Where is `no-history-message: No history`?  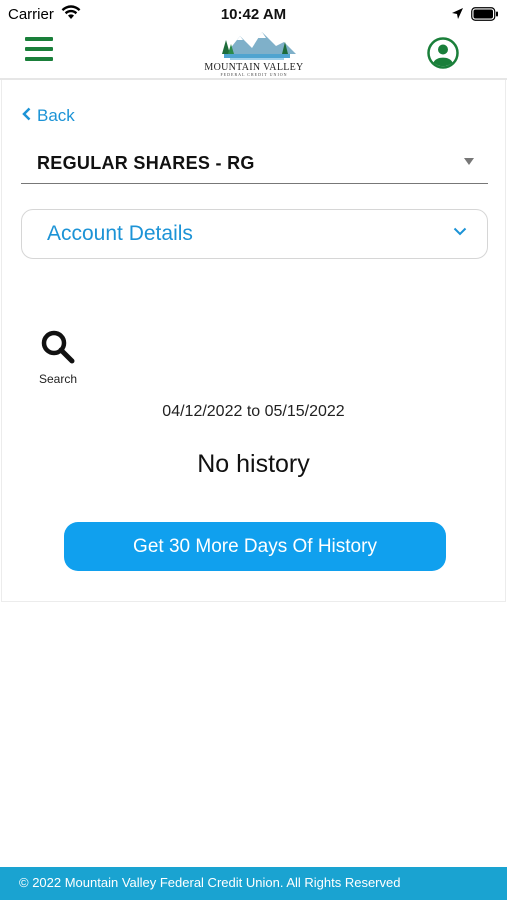
no-history-message: No history is located at coordinates (253, 464).